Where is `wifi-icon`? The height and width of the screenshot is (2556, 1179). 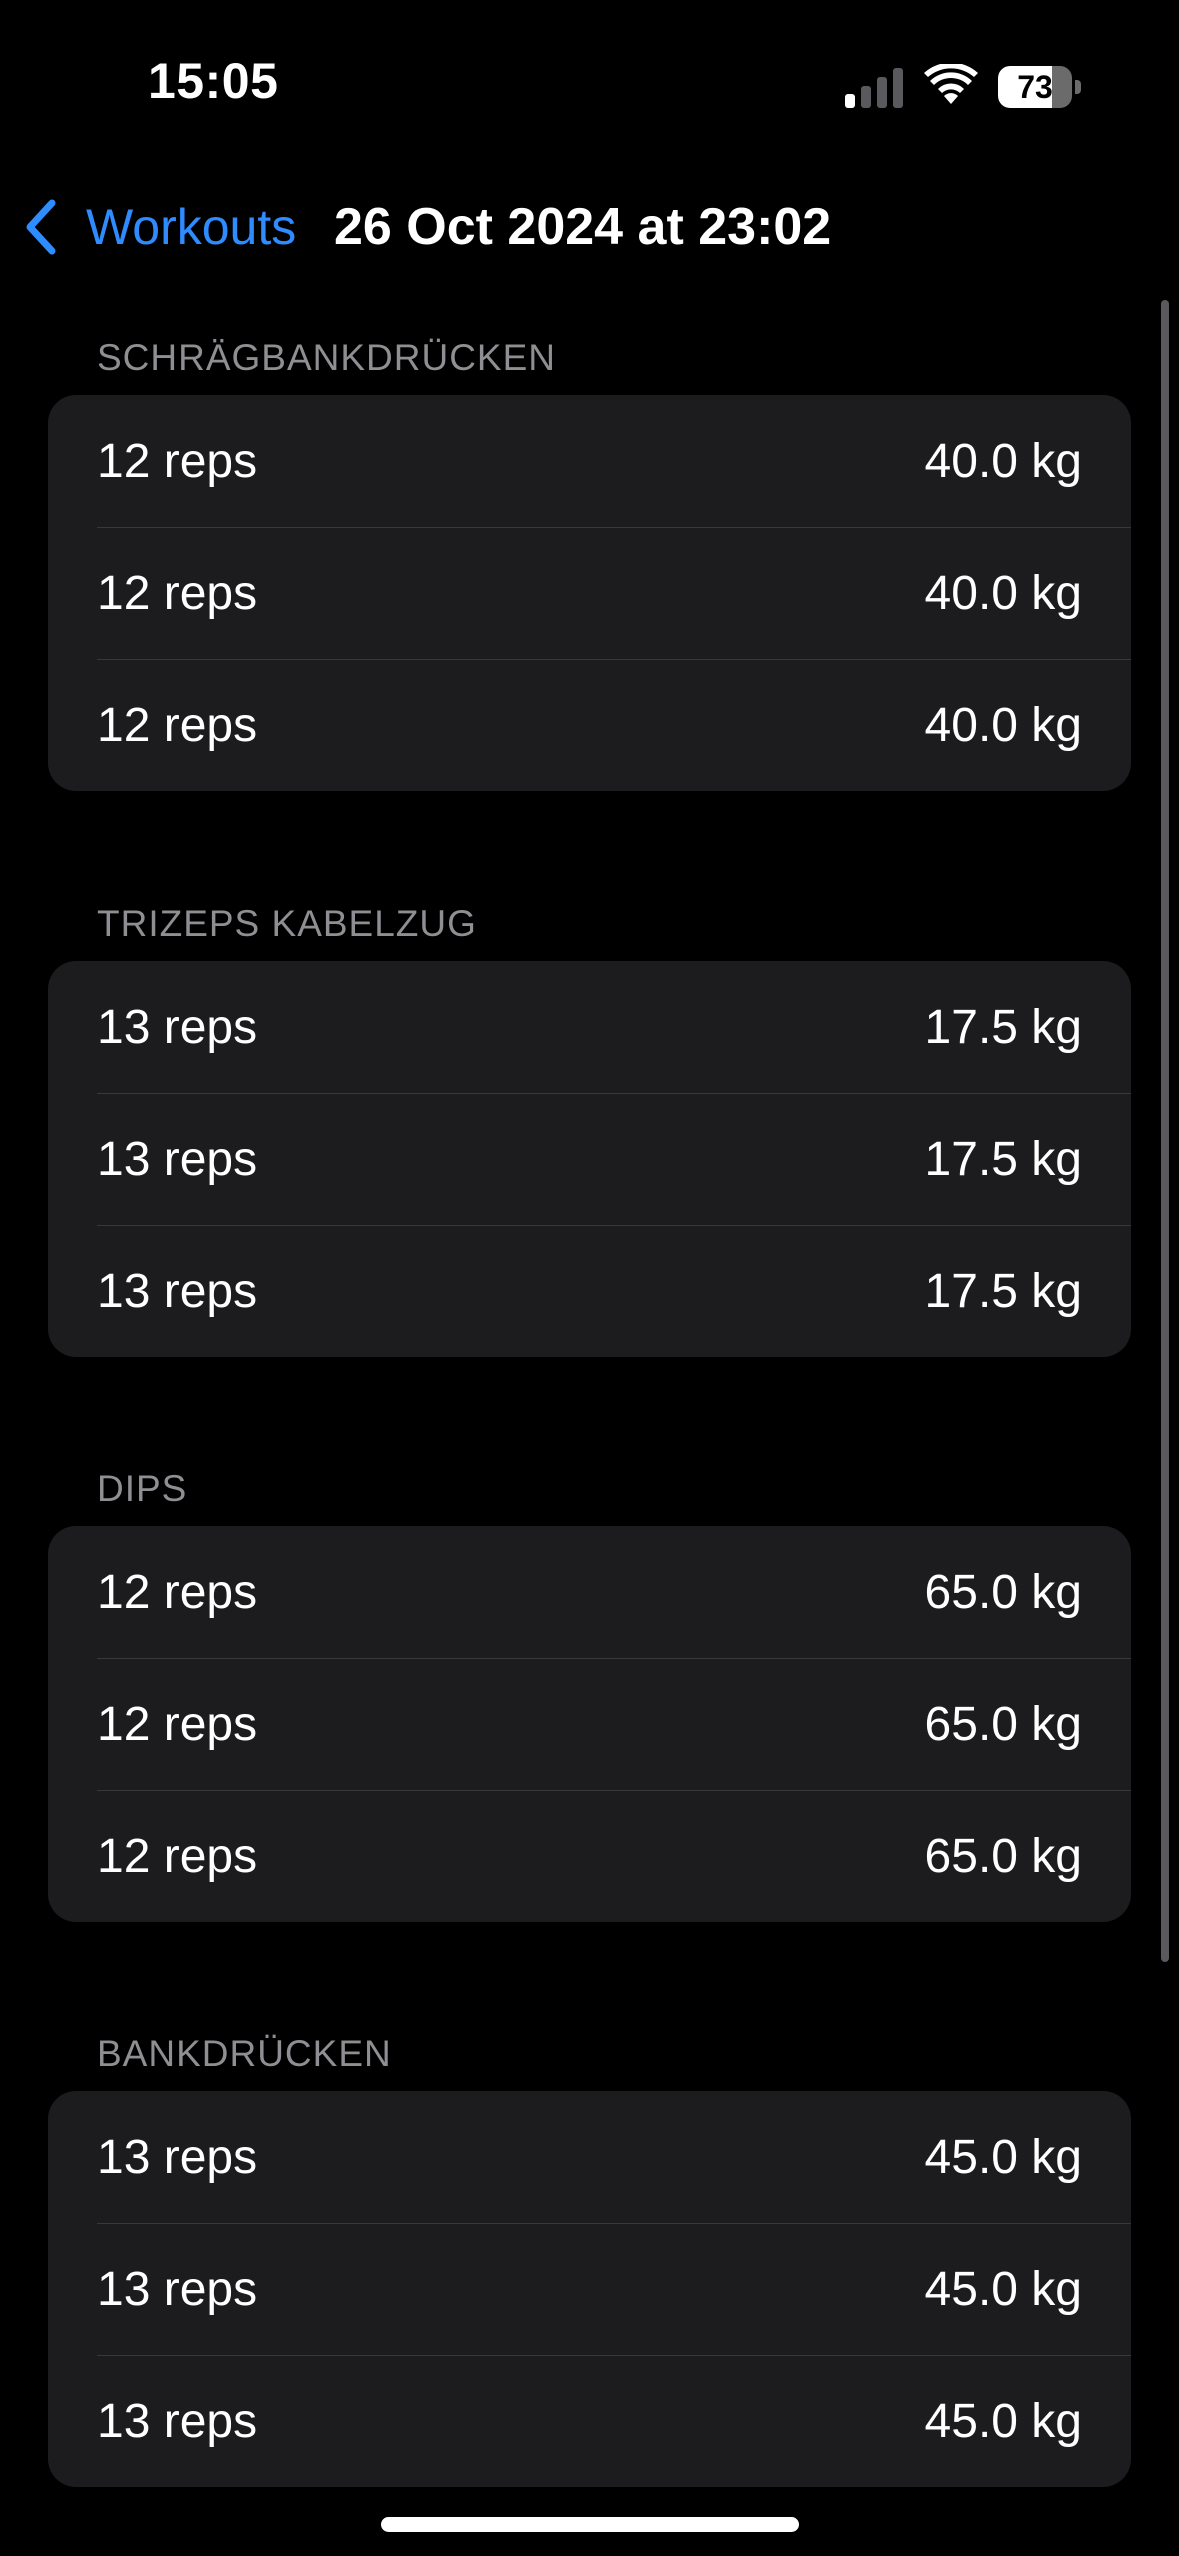
wifi-icon is located at coordinates (951, 84).